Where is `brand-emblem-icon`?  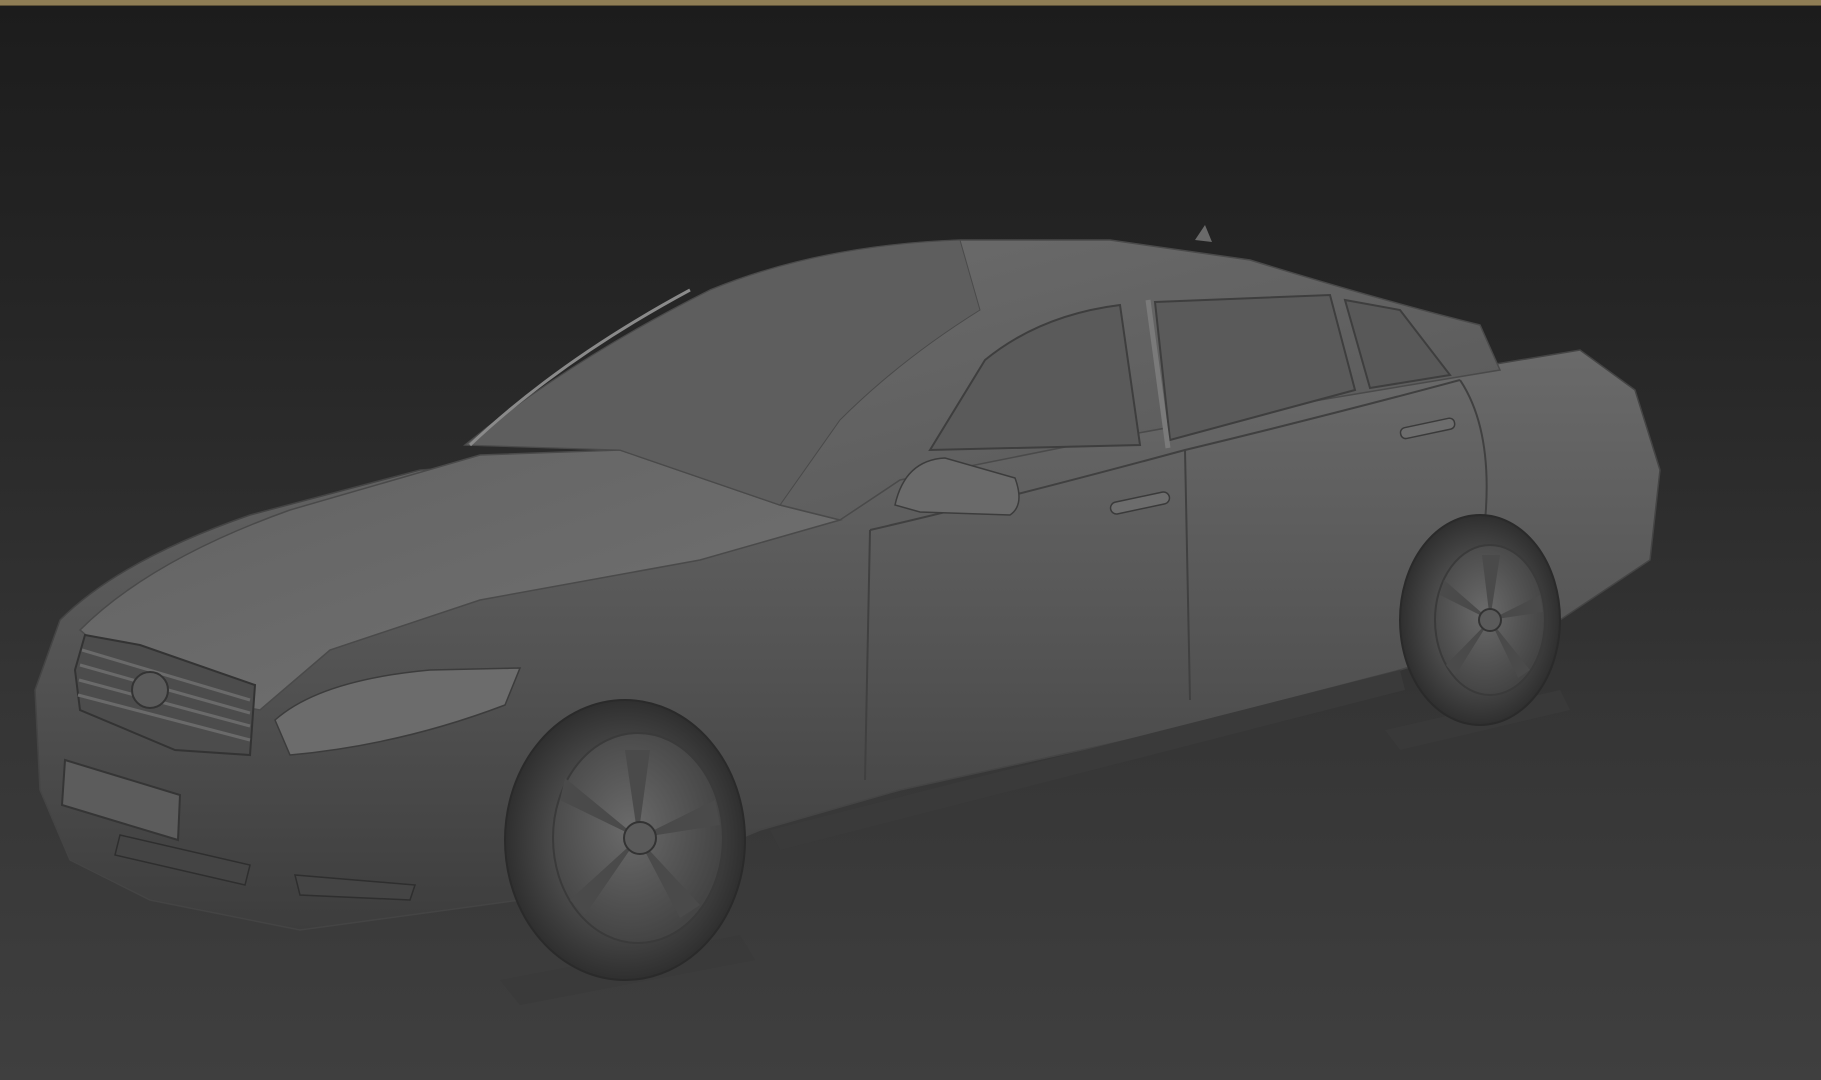 brand-emblem-icon is located at coordinates (150, 690).